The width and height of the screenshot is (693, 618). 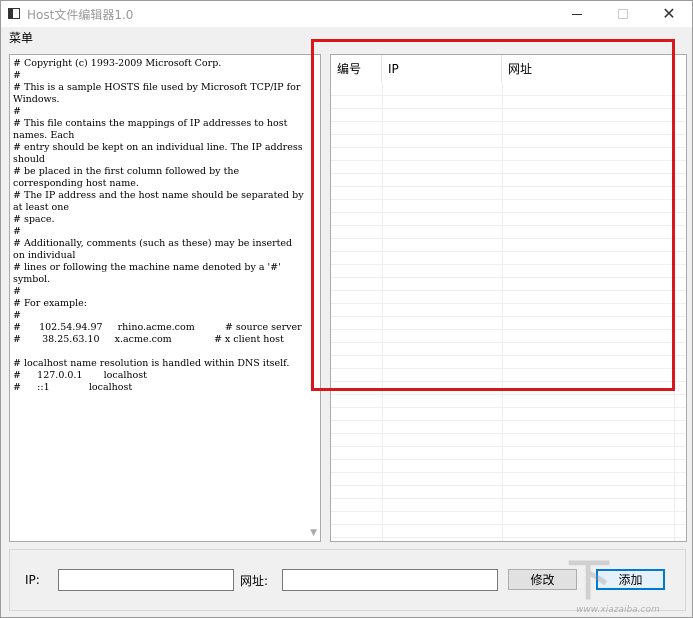 What do you see at coordinates (254, 581) in the screenshot?
I see `url-label: 网址:` at bounding box center [254, 581].